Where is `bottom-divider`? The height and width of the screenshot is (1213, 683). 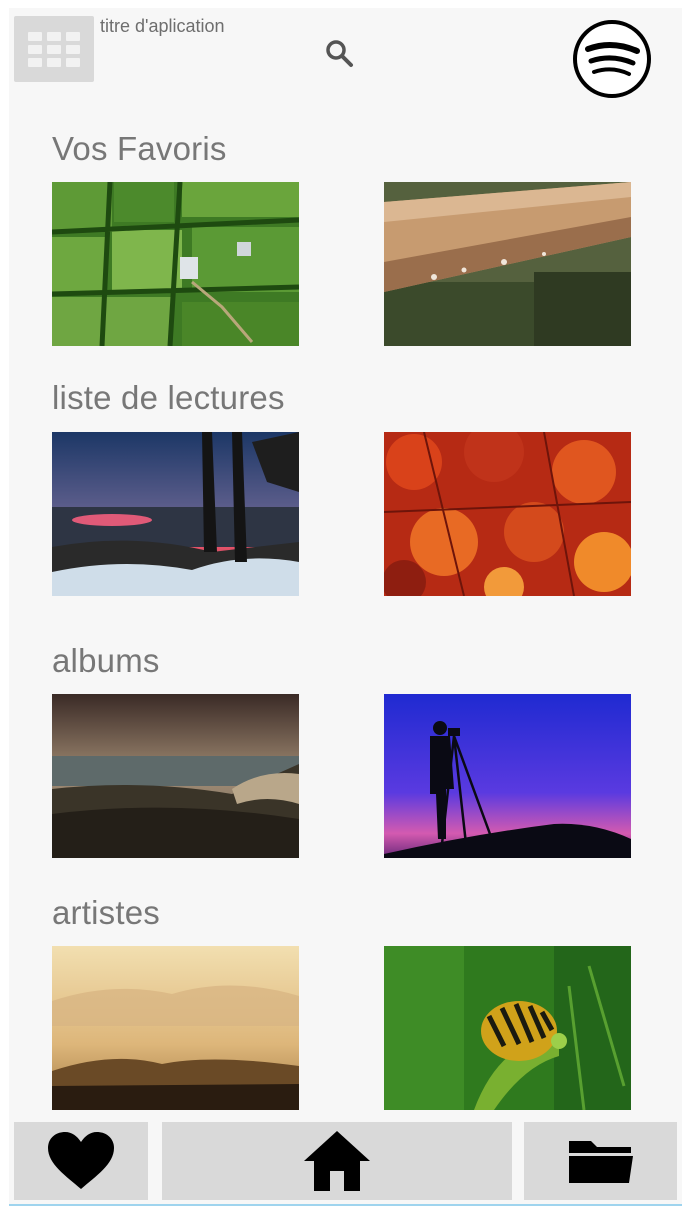
bottom-divider is located at coordinates (345, 1205).